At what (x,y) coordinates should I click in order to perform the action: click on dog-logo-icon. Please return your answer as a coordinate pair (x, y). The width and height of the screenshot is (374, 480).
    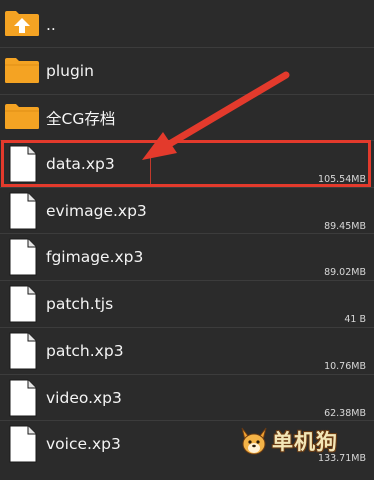
    Looking at the image, I should click on (254, 441).